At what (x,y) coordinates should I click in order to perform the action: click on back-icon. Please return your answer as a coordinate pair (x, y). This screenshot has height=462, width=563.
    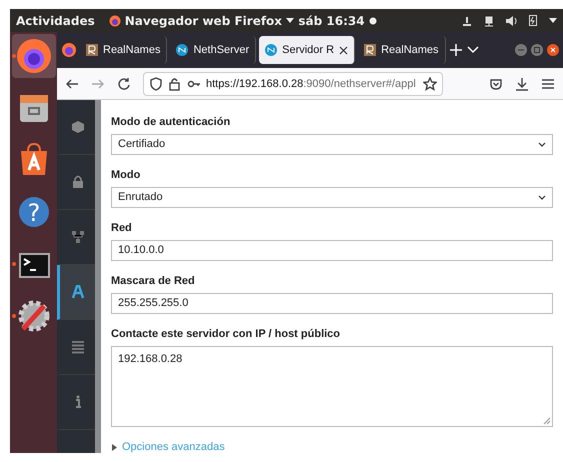
    Looking at the image, I should click on (72, 83).